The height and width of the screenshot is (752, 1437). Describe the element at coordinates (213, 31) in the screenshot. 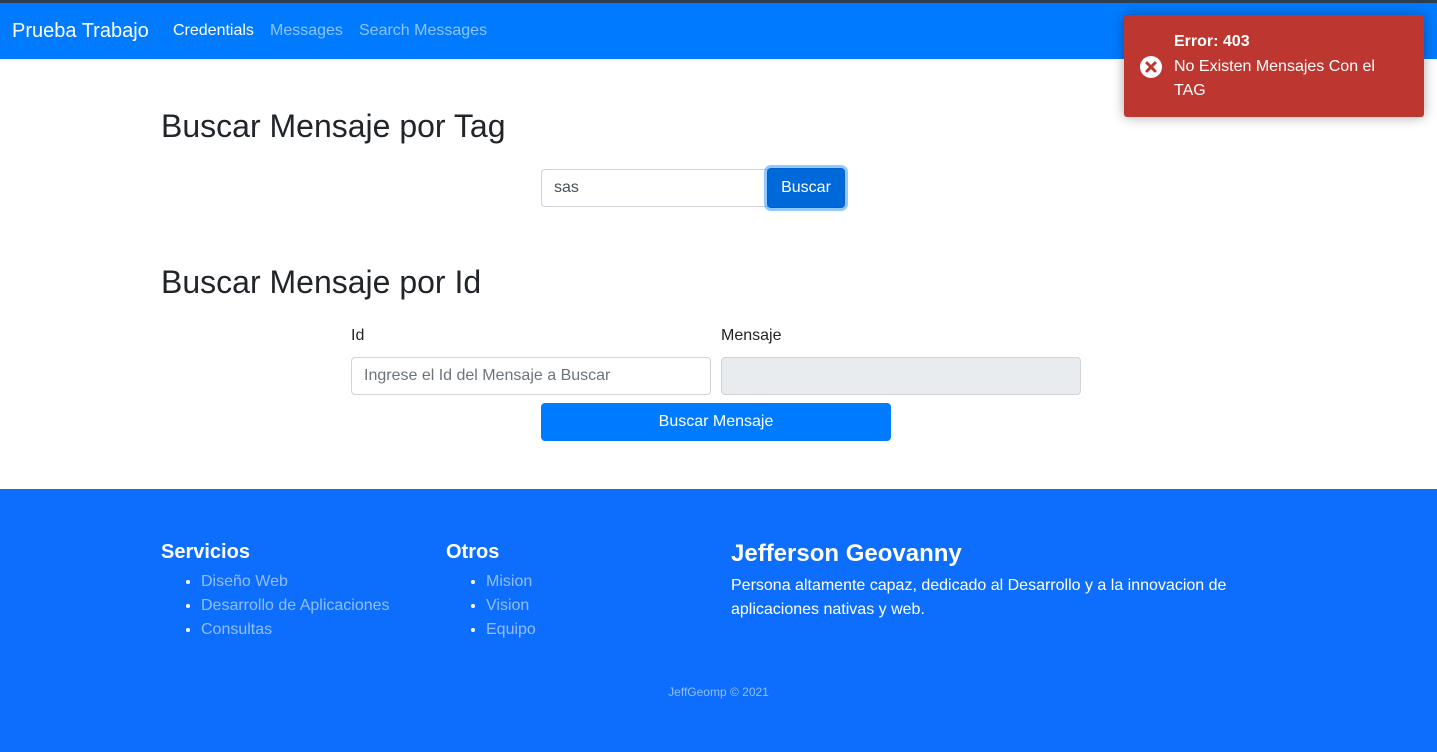

I see `nav-link-credentials: Credentials` at that location.